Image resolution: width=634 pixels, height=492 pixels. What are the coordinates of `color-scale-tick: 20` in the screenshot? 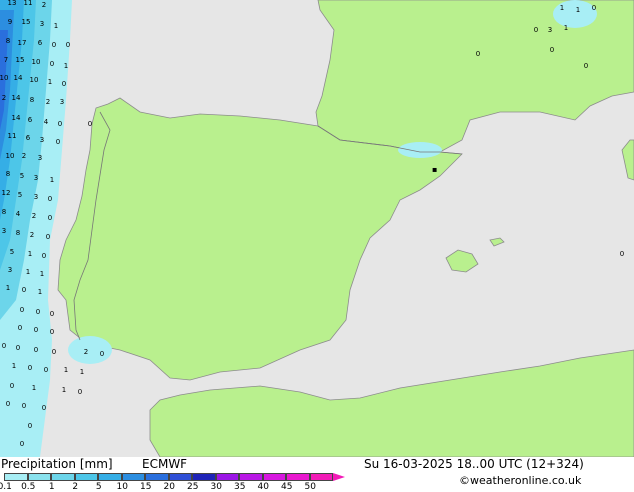 It's located at (169, 487).